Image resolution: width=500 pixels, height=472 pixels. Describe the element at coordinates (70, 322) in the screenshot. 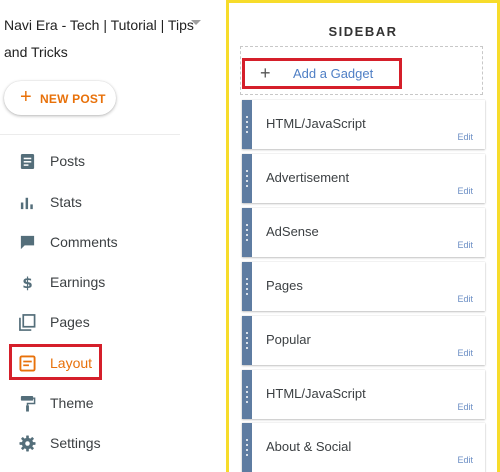

I see `nav-label-pages: Pages` at that location.